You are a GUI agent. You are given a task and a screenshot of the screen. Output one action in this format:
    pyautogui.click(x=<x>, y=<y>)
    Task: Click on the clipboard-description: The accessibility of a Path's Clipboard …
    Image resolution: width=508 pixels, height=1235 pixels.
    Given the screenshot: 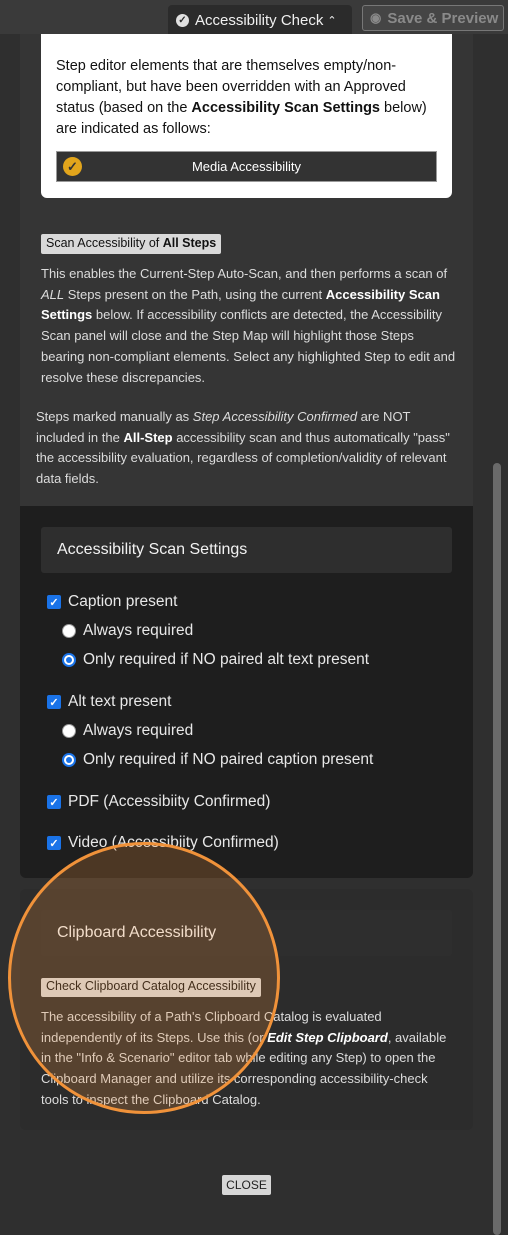 What is the action you would take?
    pyautogui.click(x=244, y=1058)
    